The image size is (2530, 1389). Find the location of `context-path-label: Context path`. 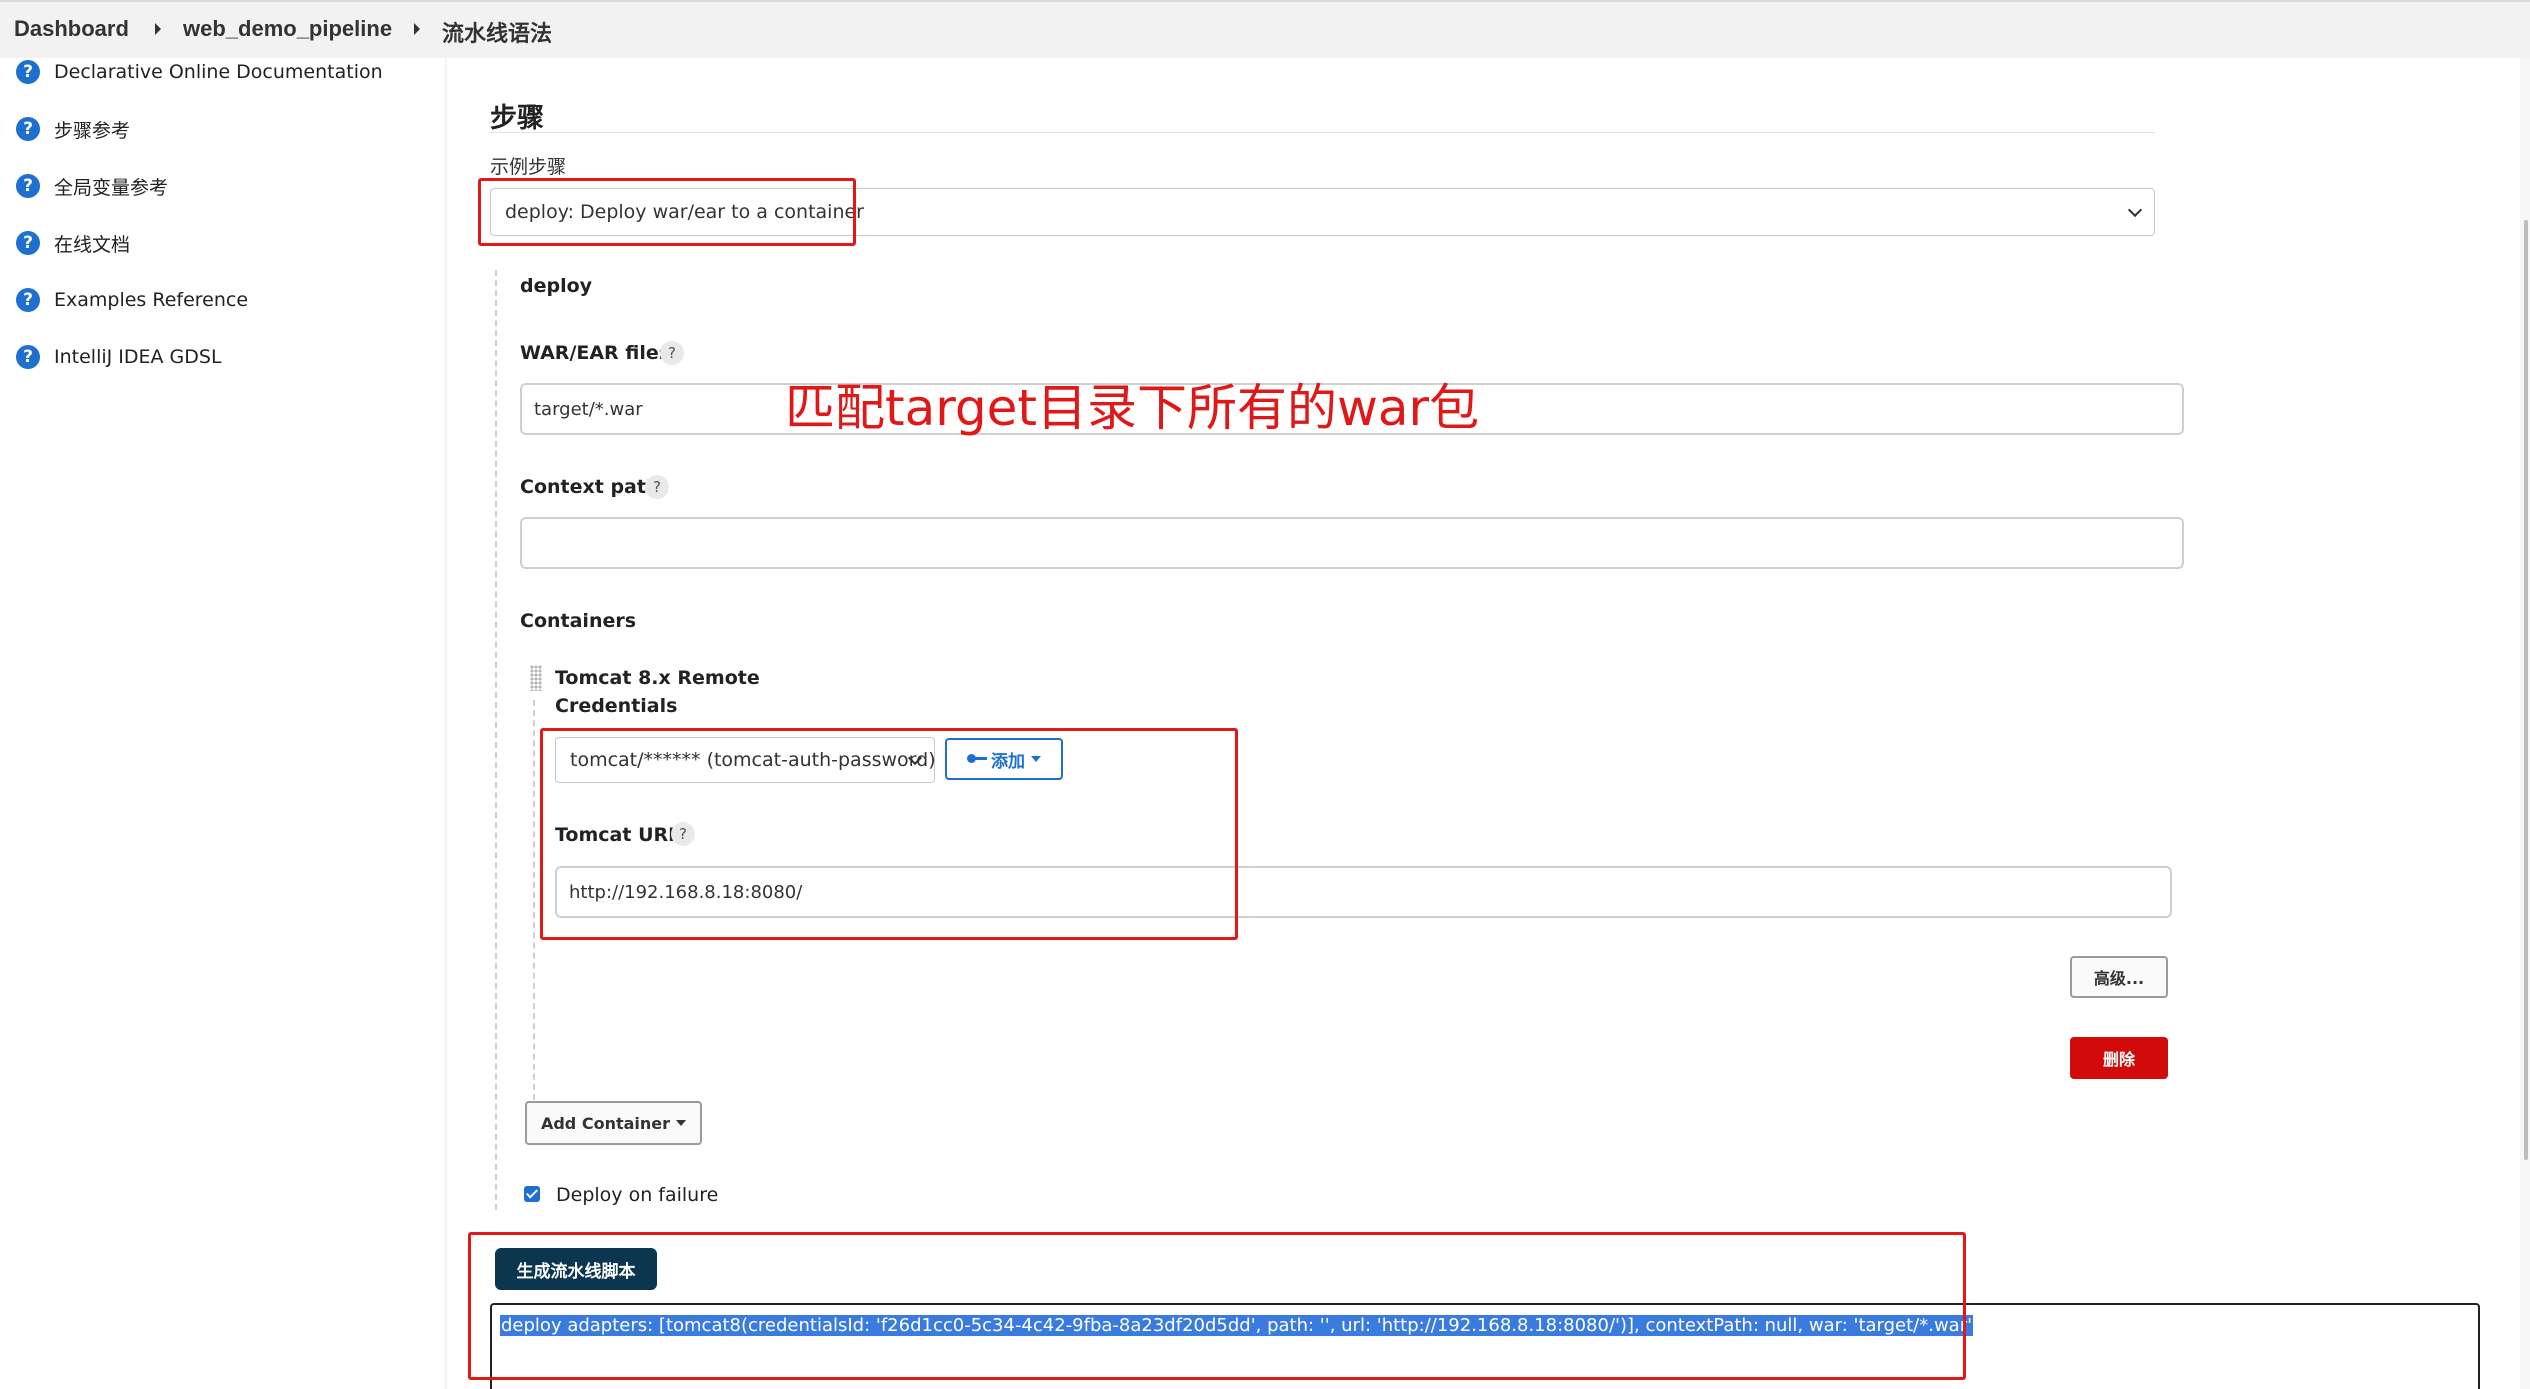

context-path-label: Context path is located at coordinates (590, 487).